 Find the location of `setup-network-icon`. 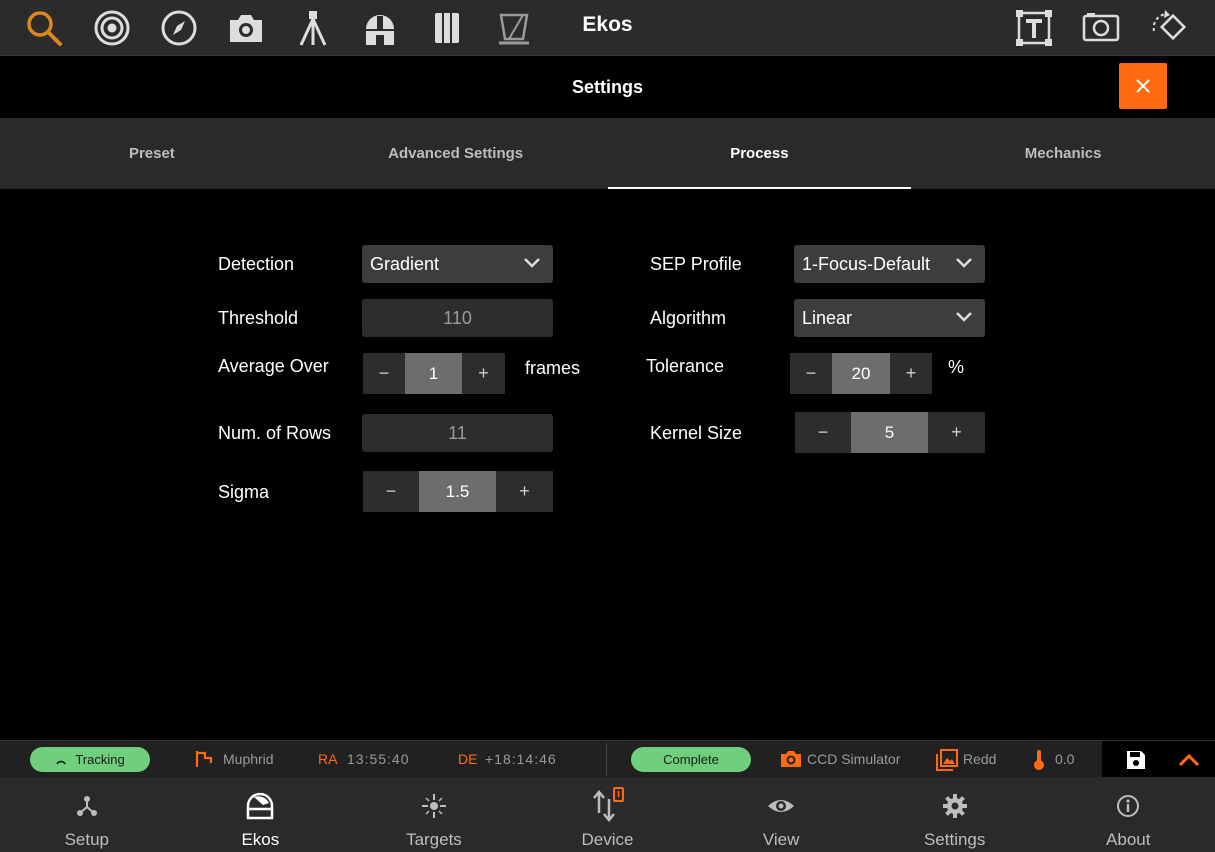

setup-network-icon is located at coordinates (86, 806).